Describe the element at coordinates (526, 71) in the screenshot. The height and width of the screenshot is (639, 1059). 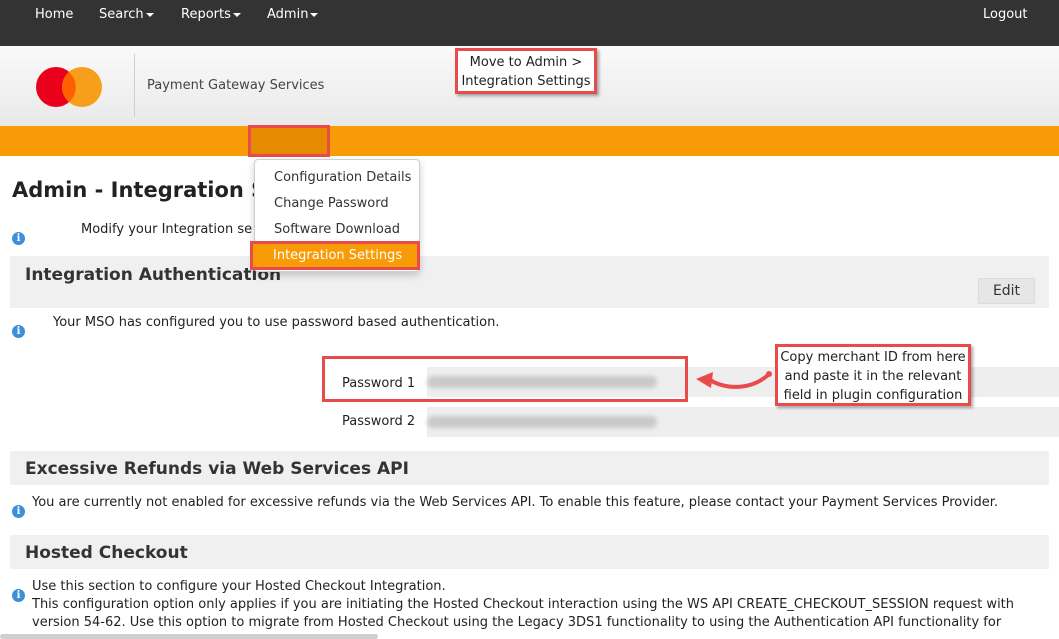
I see `admin-instruction-callout: Move to Admin > Integration Settings` at that location.